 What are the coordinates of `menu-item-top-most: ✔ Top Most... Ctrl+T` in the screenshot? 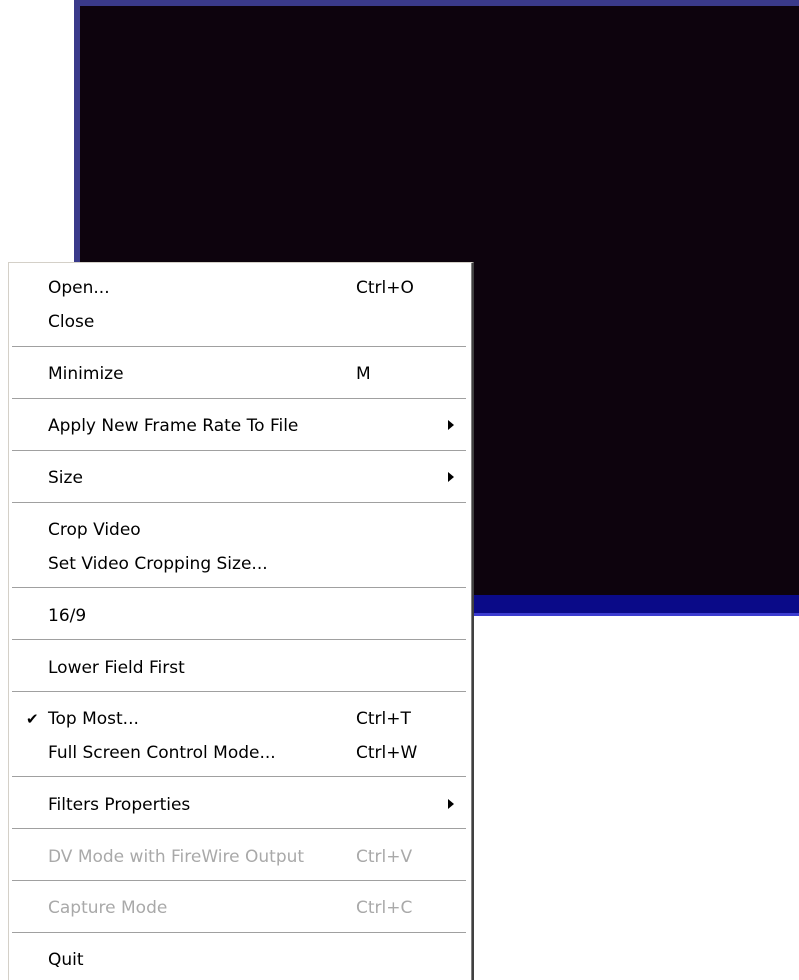 It's located at (240, 719).